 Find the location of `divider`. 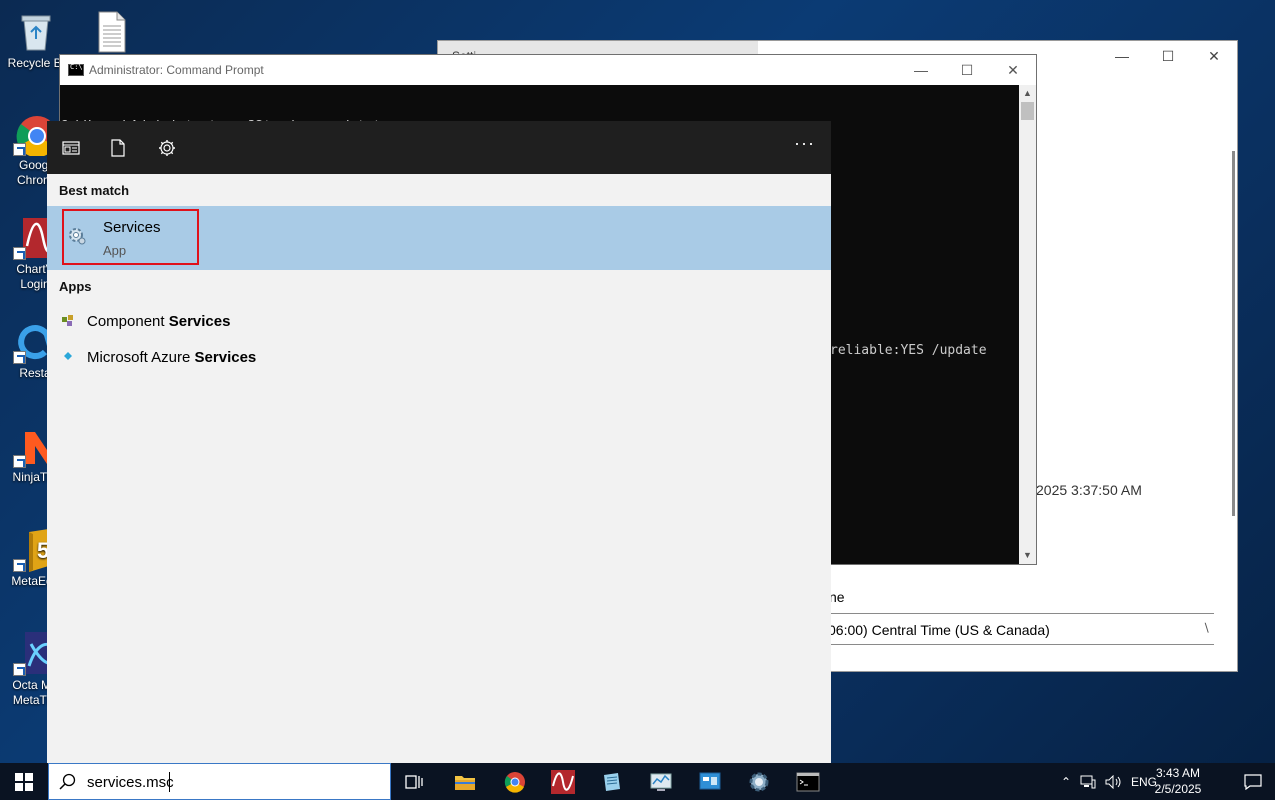

divider is located at coordinates (1016, 613).